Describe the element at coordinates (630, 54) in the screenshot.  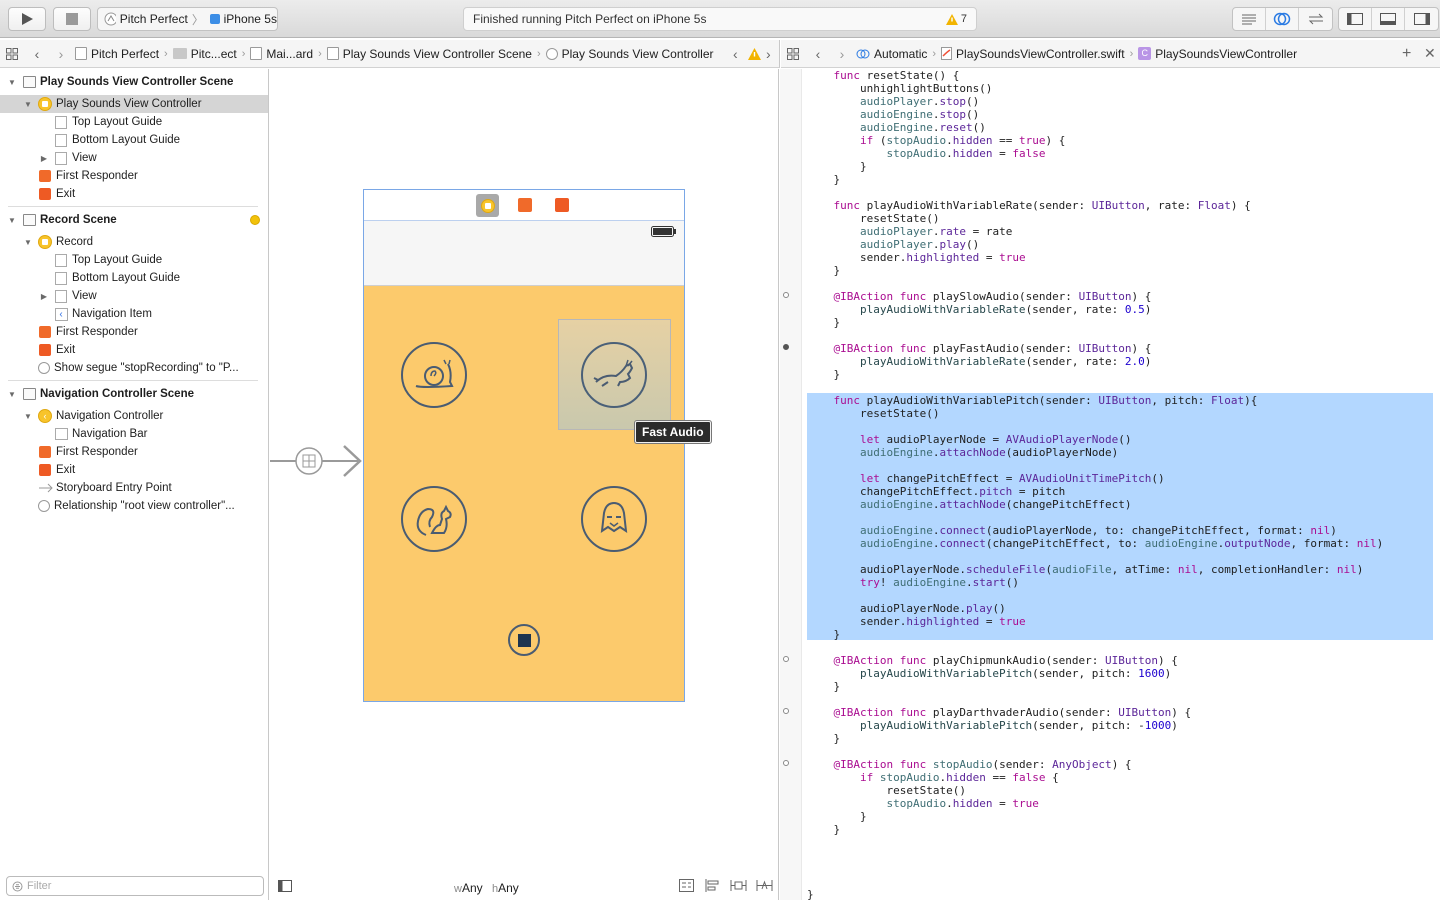
I see `breadcrumb-controller: Play Sounds View Controller` at that location.